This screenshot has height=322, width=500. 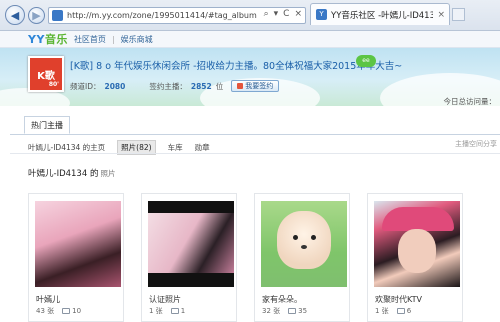 What do you see at coordinates (276, 14) in the screenshot?
I see `dropdown-icon: ▾` at bounding box center [276, 14].